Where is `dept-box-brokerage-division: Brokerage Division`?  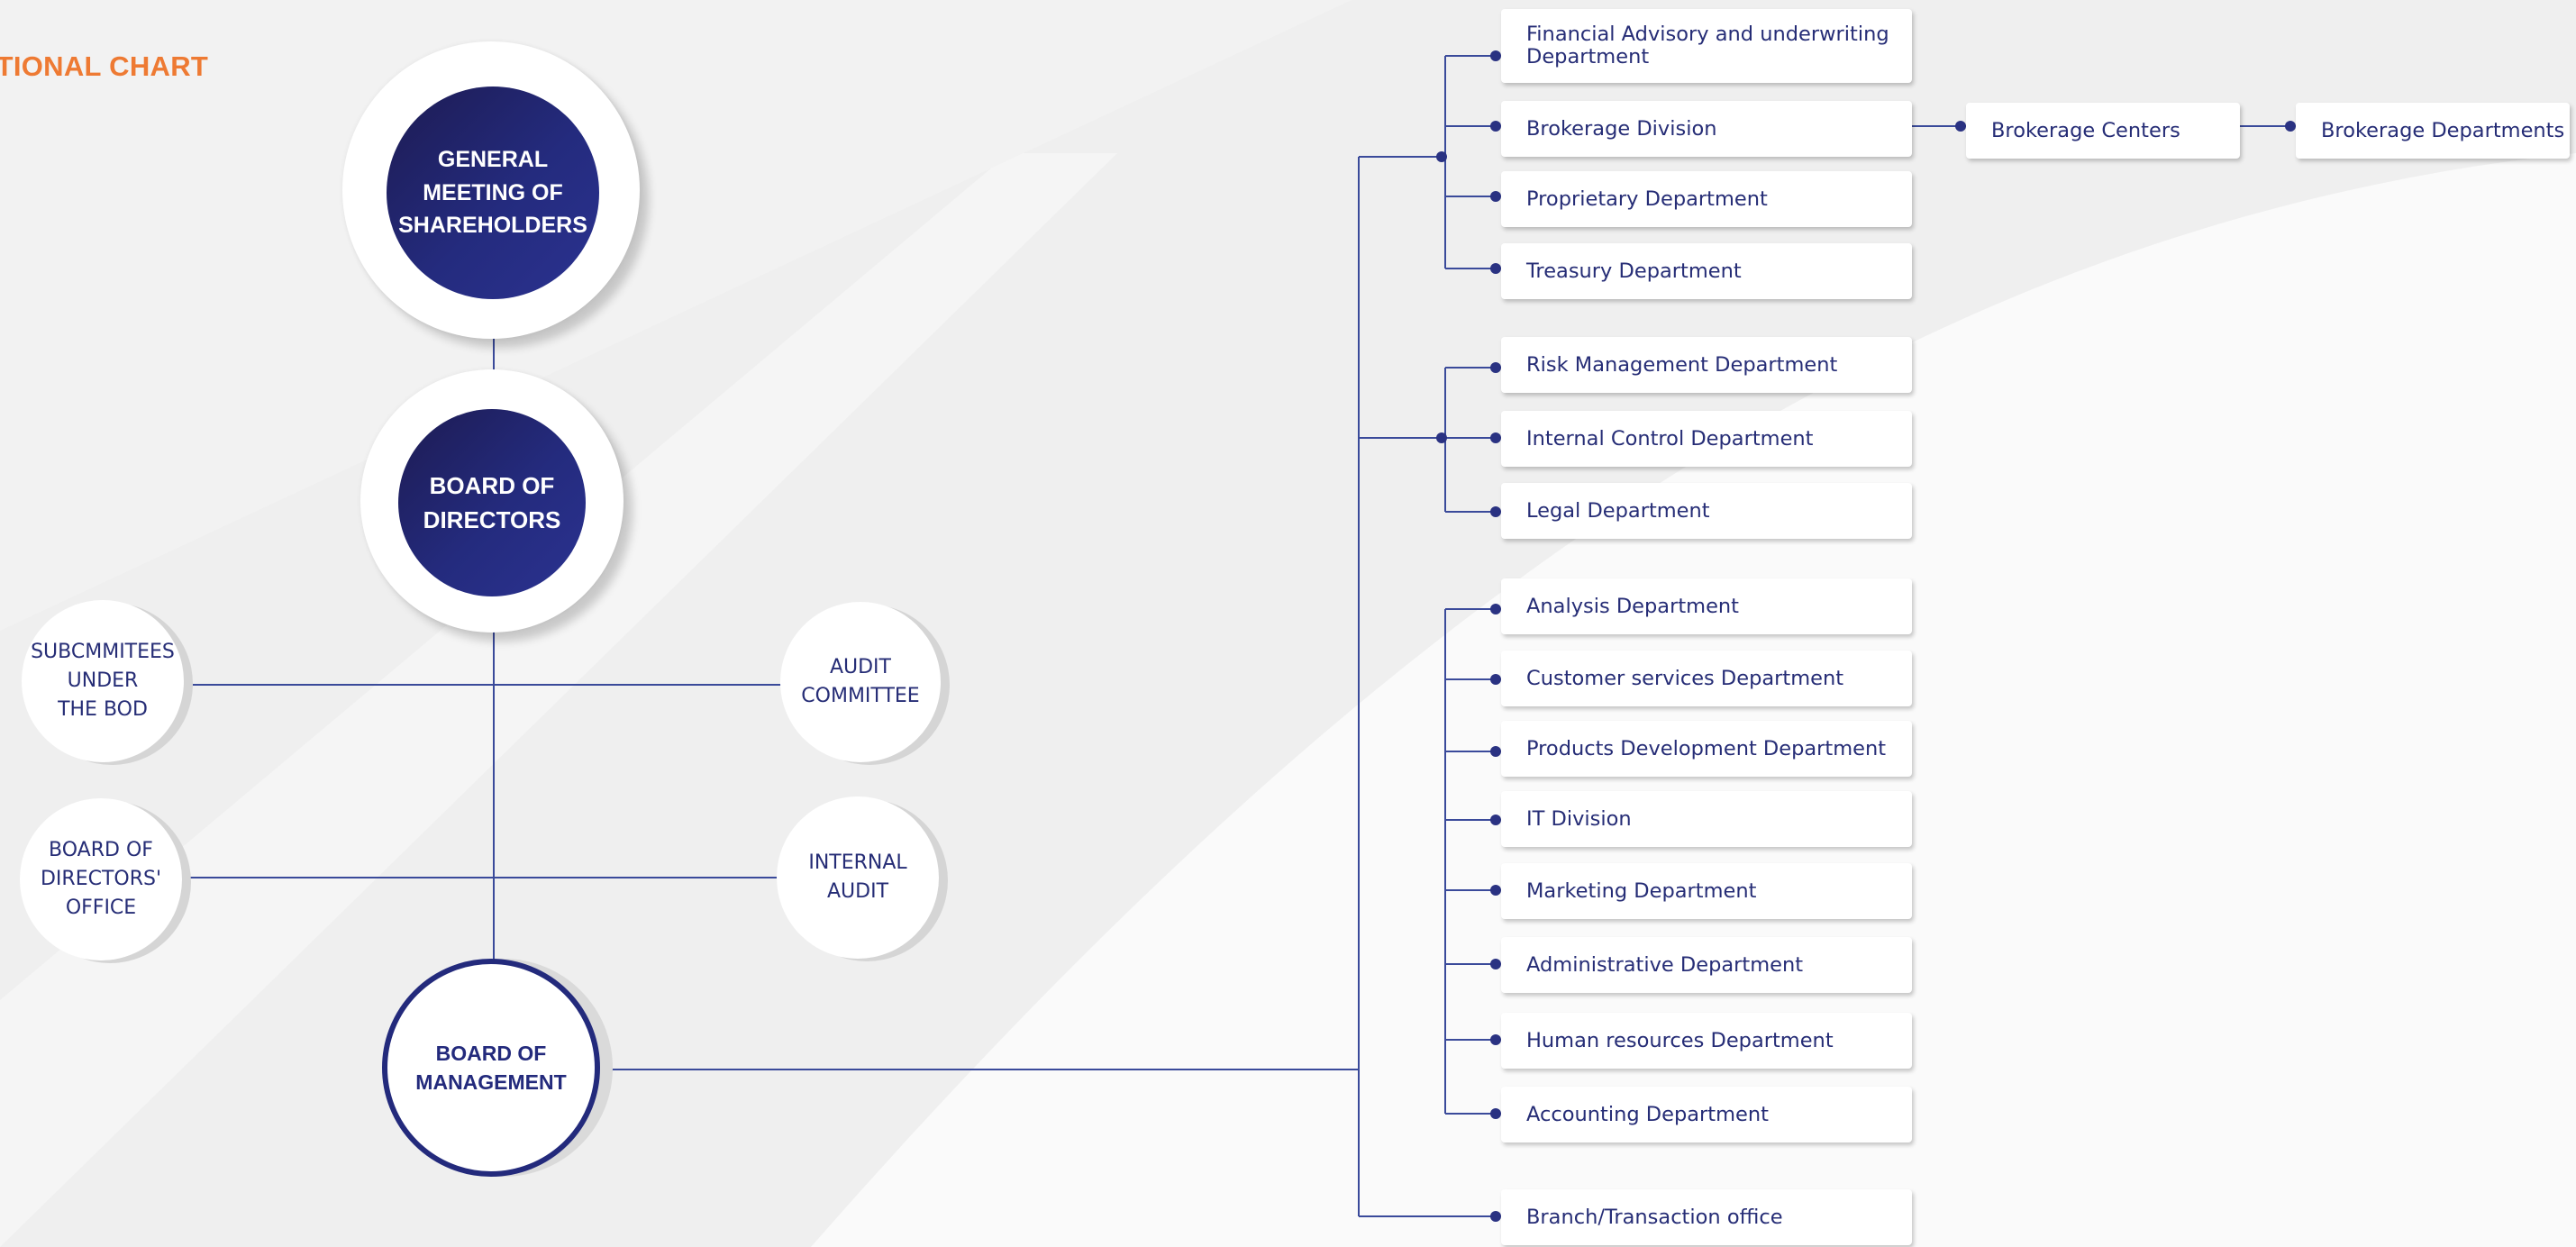
dept-box-brokerage-division: Brokerage Division is located at coordinates (1706, 129).